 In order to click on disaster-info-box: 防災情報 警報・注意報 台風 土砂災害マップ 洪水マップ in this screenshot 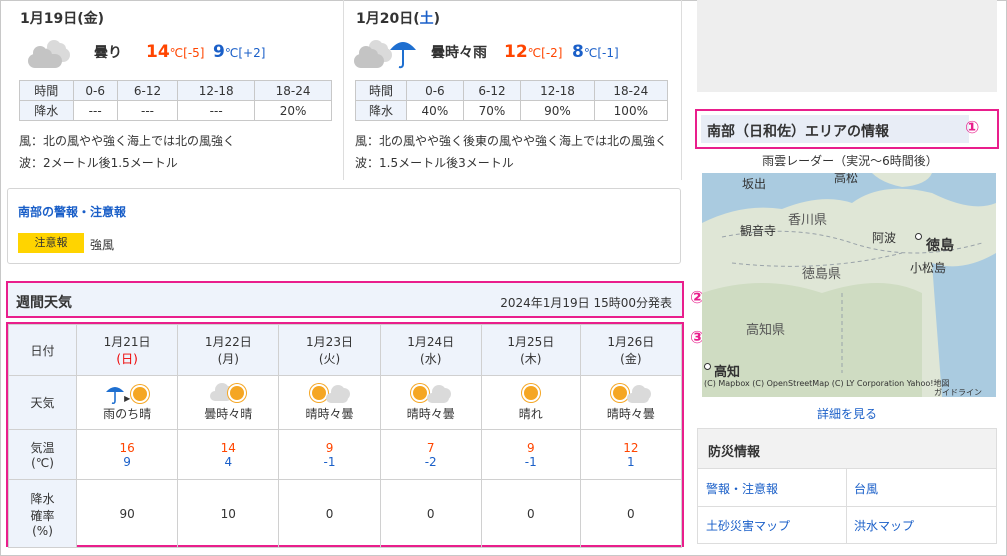, I will do `click(847, 486)`.